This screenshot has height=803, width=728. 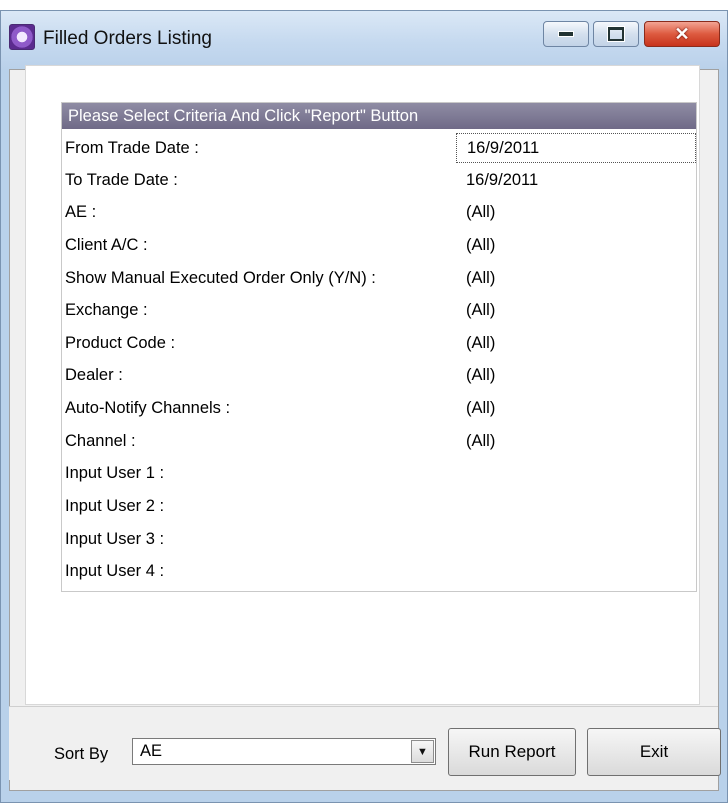 What do you see at coordinates (379, 213) in the screenshot?
I see `criteria-row-ae: AE : (All)` at bounding box center [379, 213].